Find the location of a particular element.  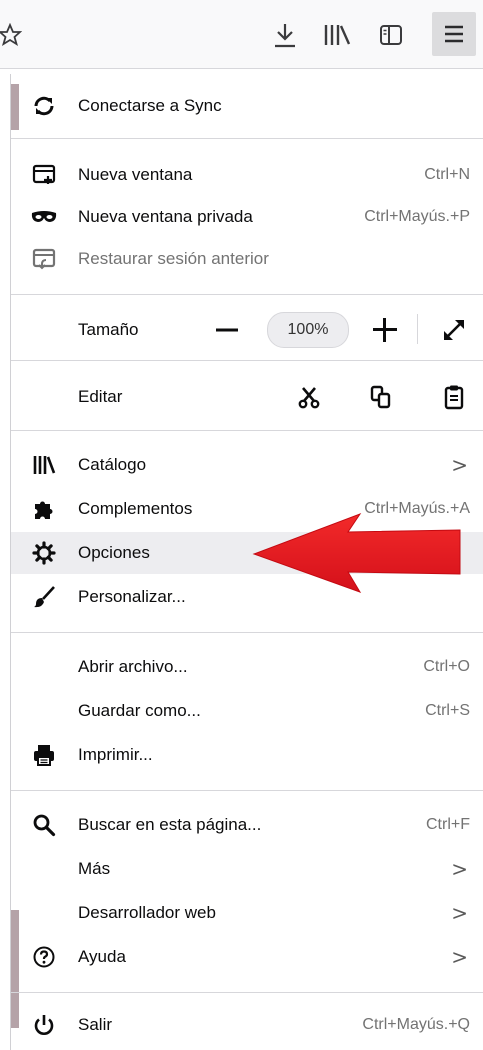

shortcut-label: Ctrl+F is located at coordinates (448, 824).